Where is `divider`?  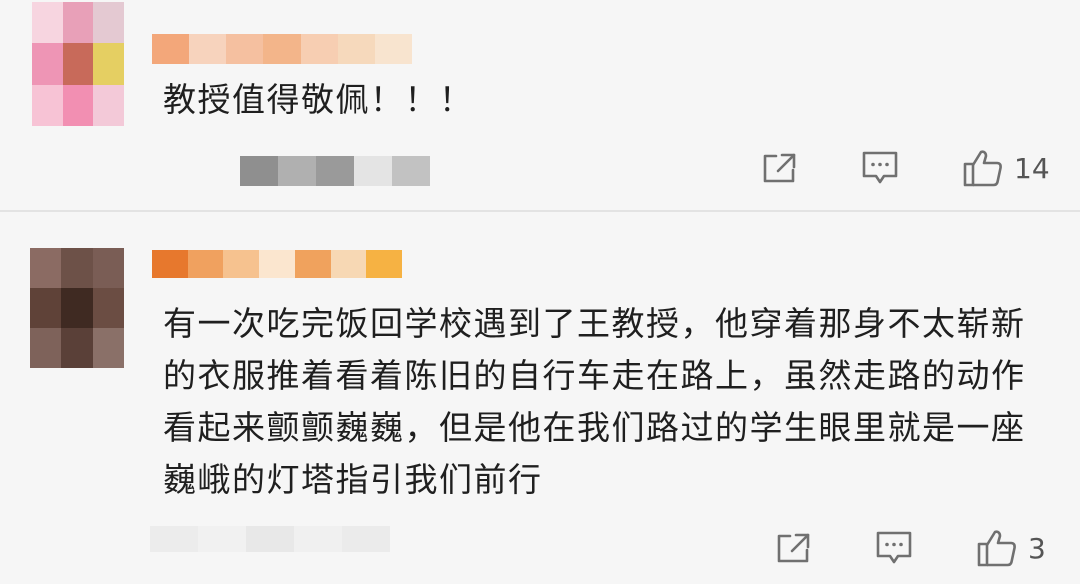 divider is located at coordinates (540, 211).